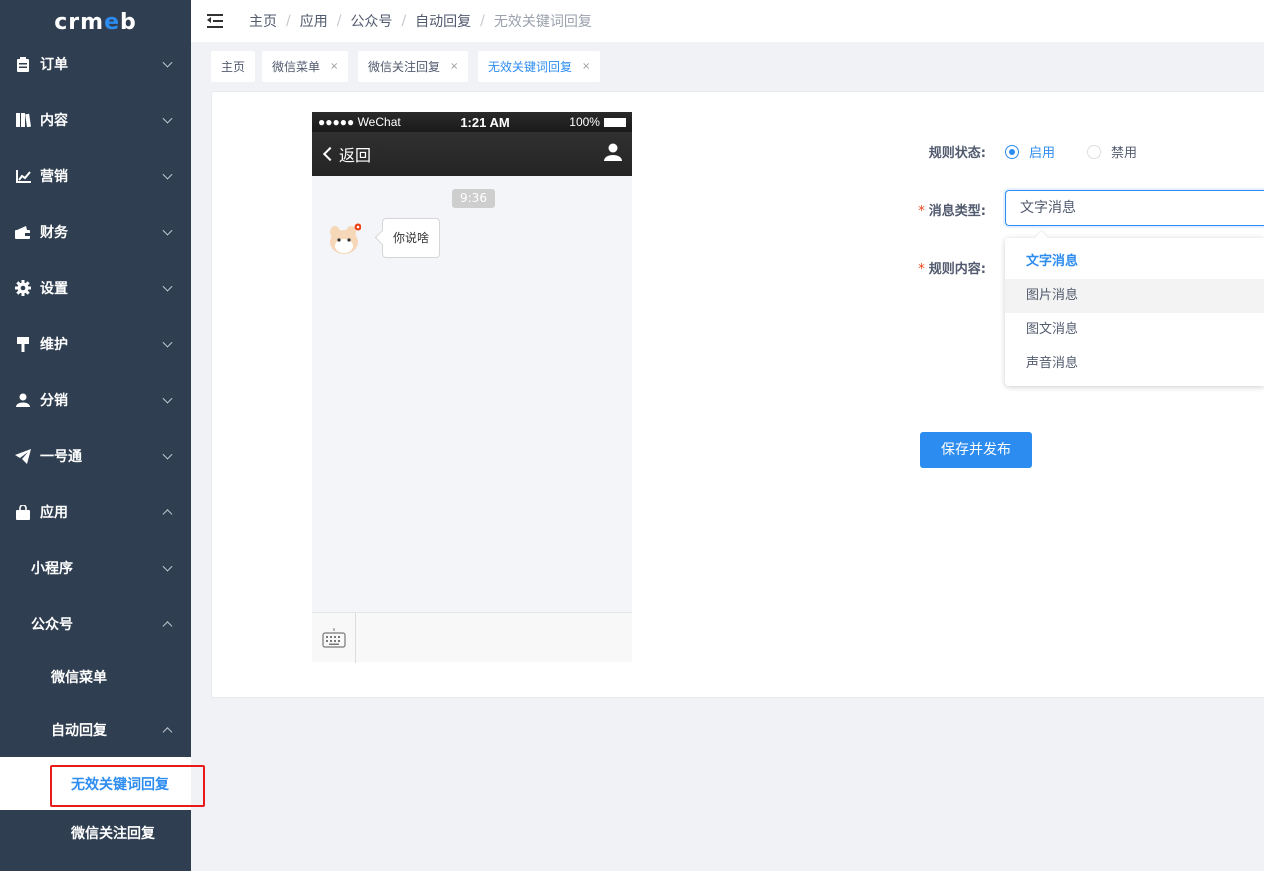 The height and width of the screenshot is (871, 1264). What do you see at coordinates (263, 21) in the screenshot?
I see `breadcrumb-home: 主页` at bounding box center [263, 21].